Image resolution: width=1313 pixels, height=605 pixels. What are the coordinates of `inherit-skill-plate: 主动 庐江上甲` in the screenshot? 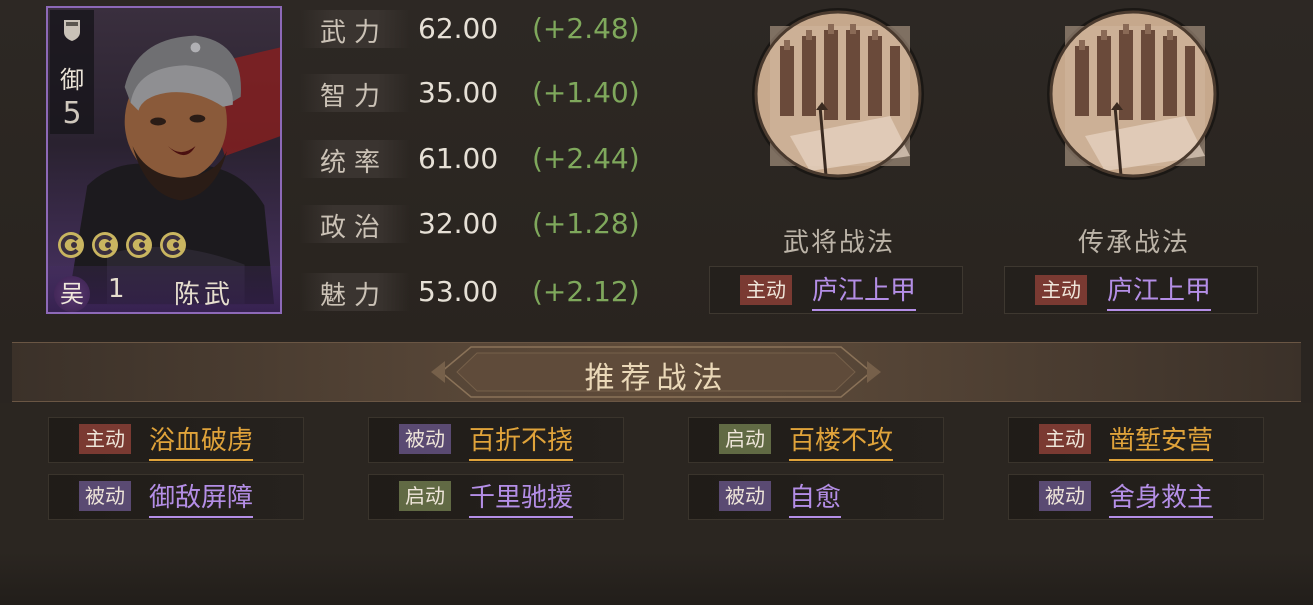 It's located at (1131, 290).